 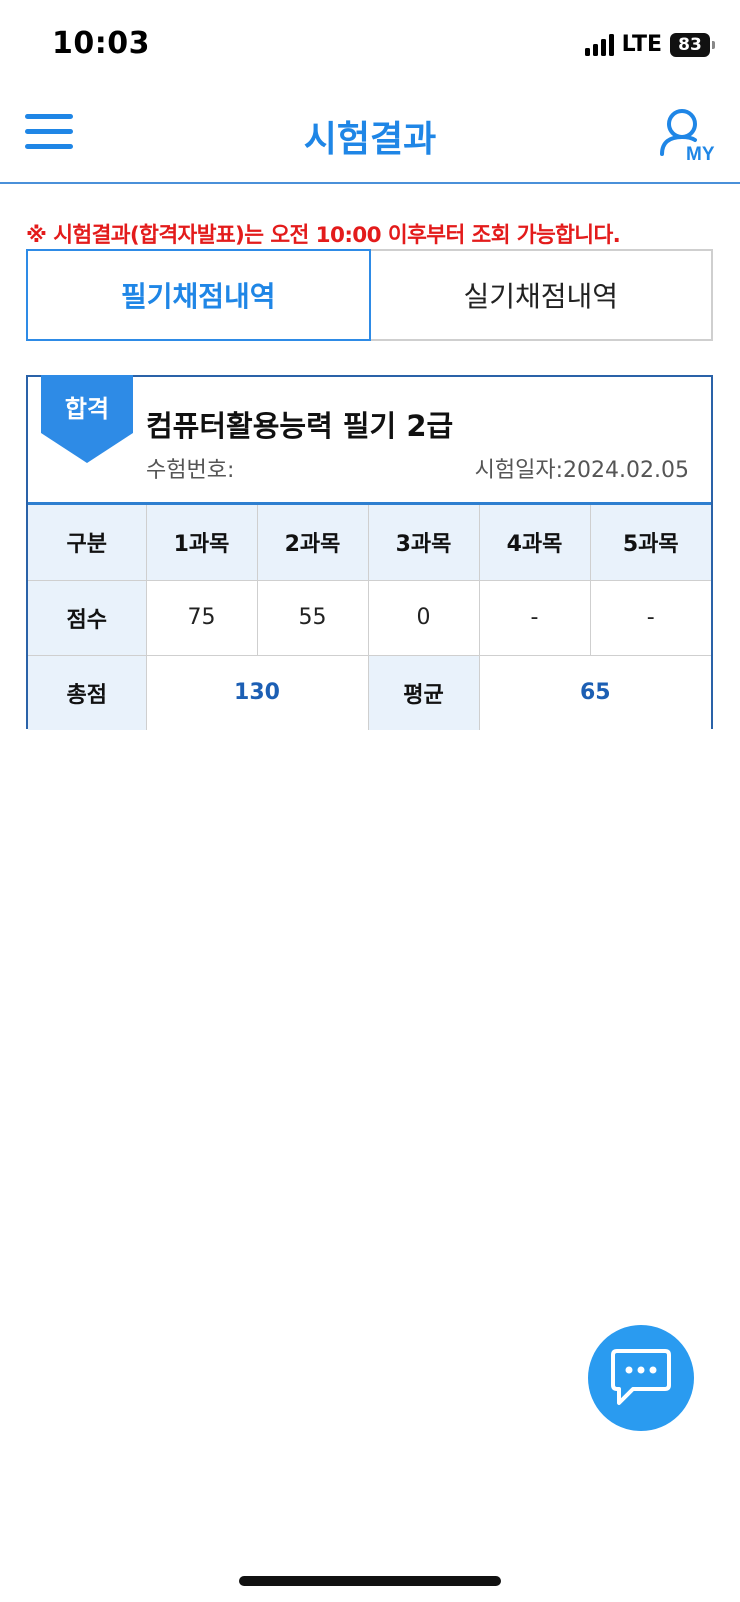 I want to click on status-bar: 10:03 LTE 83, so click(x=370, y=45).